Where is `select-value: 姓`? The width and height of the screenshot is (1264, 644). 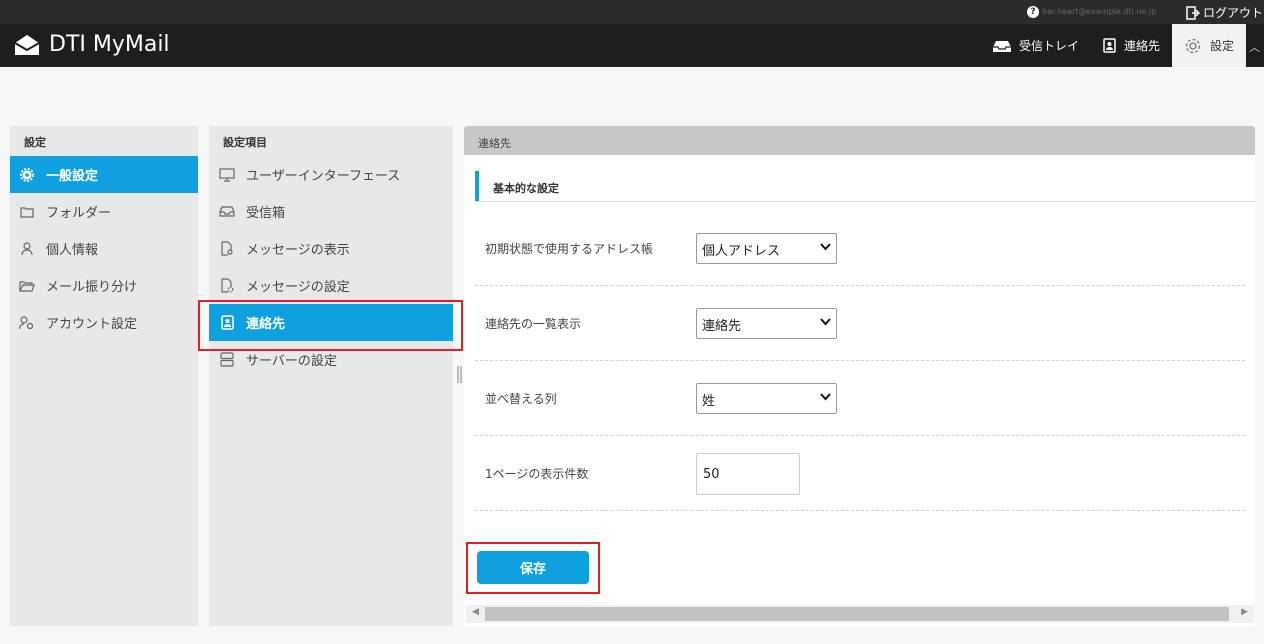
select-value: 姓 is located at coordinates (709, 401).